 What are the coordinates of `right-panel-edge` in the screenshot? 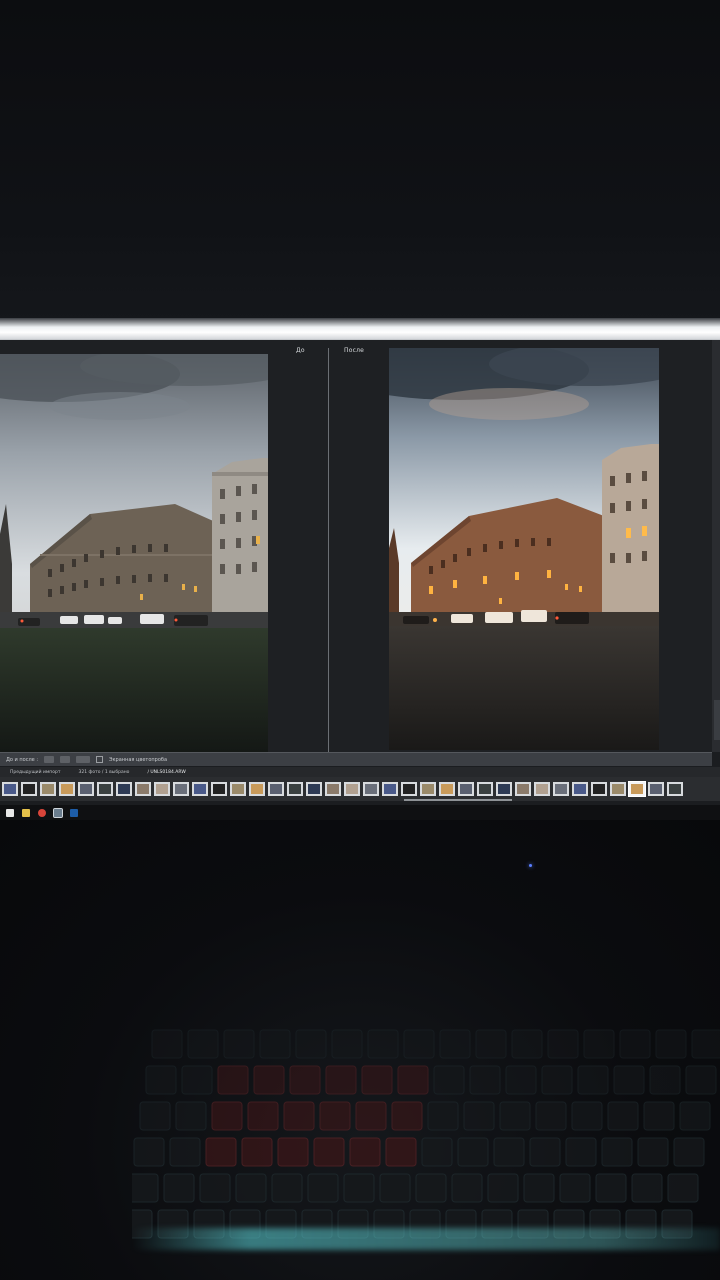 It's located at (716, 546).